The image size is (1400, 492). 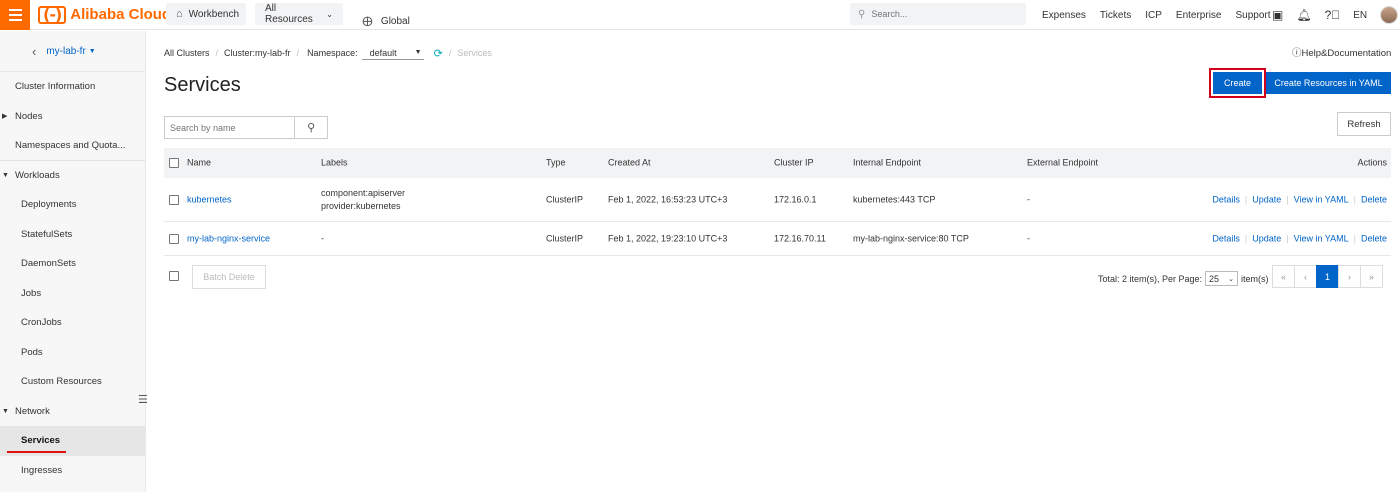 What do you see at coordinates (29, 116) in the screenshot?
I see `sidebar-item-label: Nodes` at bounding box center [29, 116].